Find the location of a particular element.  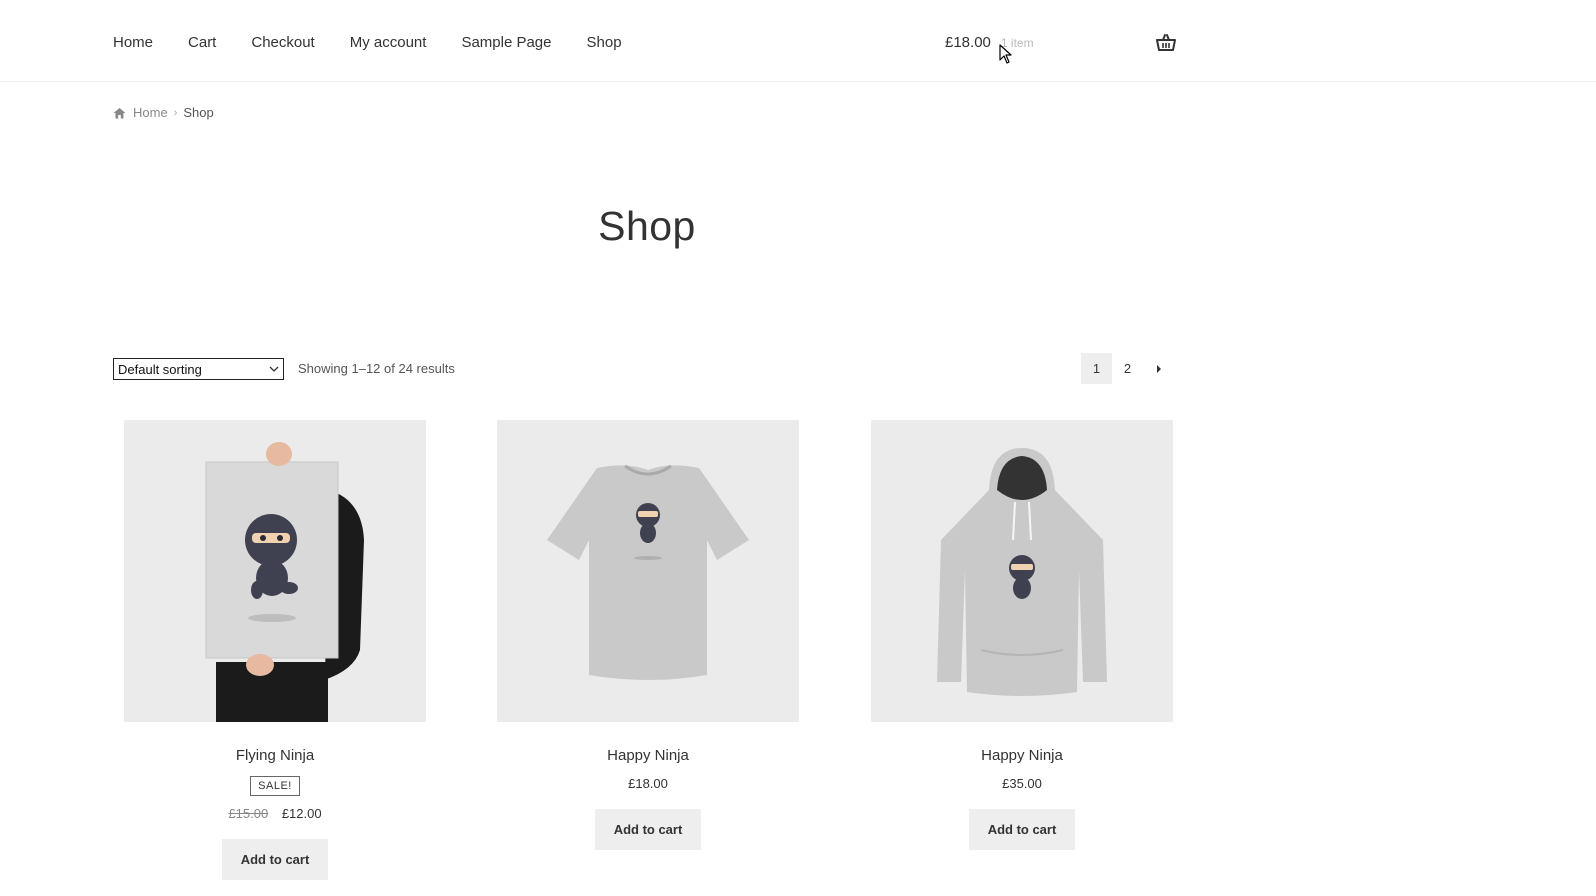

sorting-select: Default sorting is located at coordinates (198, 369).